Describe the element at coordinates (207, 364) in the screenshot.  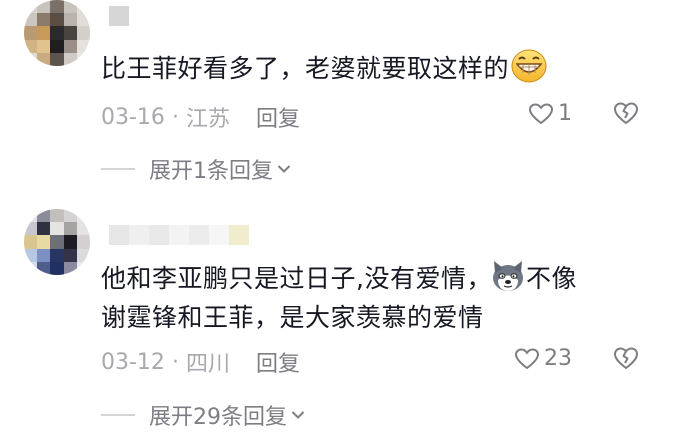
I see `comment-location: 四川` at that location.